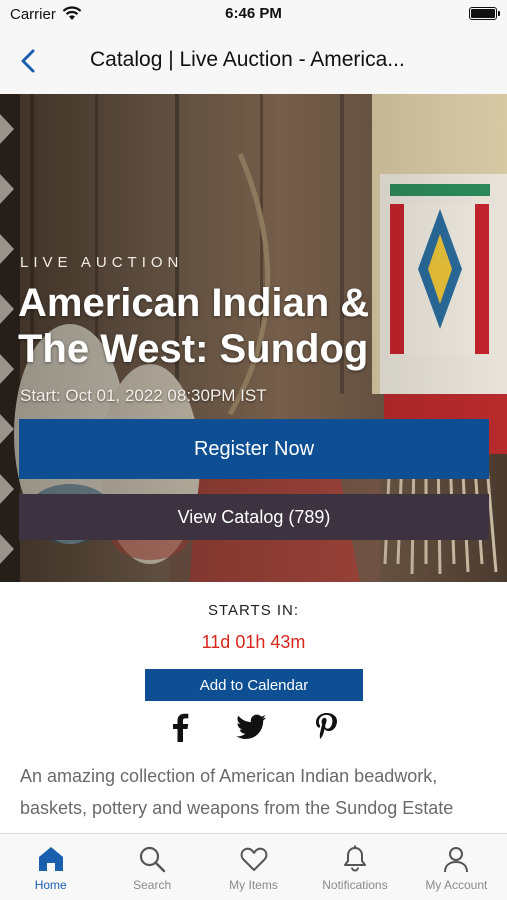  Describe the element at coordinates (102, 262) in the screenshot. I see `auction-type-label: LIVE AUCTION` at that location.